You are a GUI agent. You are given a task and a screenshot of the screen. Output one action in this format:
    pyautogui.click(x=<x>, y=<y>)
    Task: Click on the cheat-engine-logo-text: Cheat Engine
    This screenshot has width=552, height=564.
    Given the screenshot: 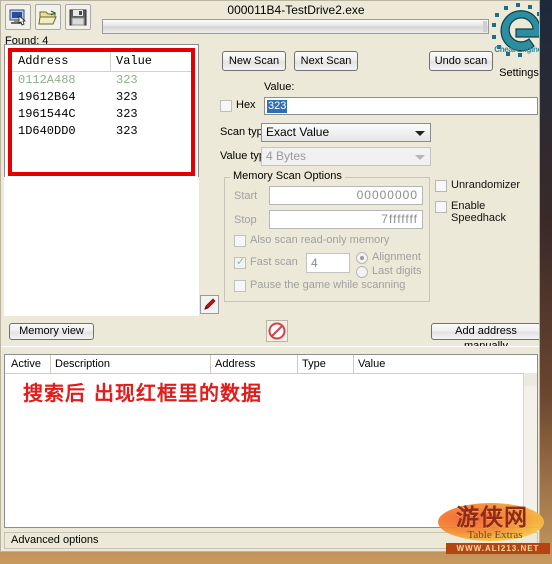 What is the action you would take?
    pyautogui.click(x=517, y=49)
    